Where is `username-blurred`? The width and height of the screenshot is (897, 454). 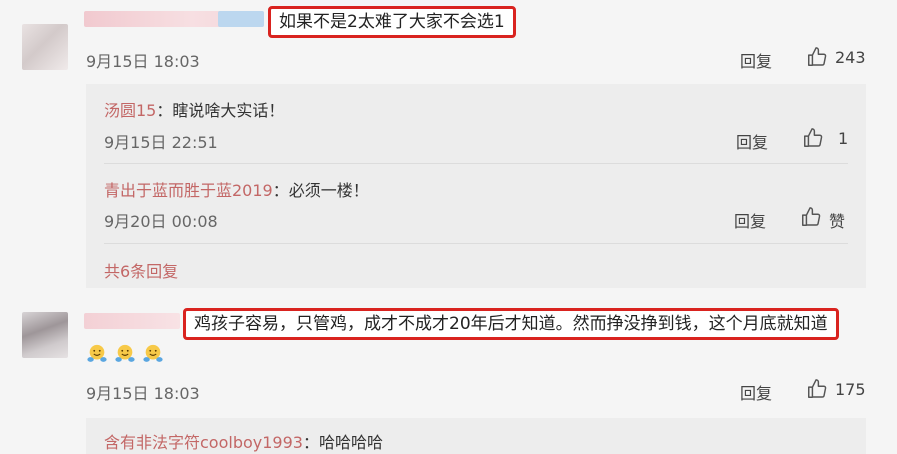 username-blurred is located at coordinates (132, 321).